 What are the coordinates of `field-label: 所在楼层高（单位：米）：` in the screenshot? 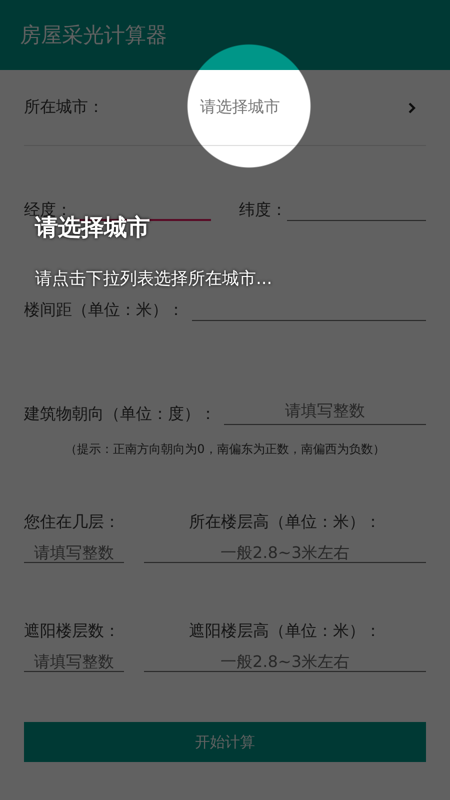 It's located at (285, 522).